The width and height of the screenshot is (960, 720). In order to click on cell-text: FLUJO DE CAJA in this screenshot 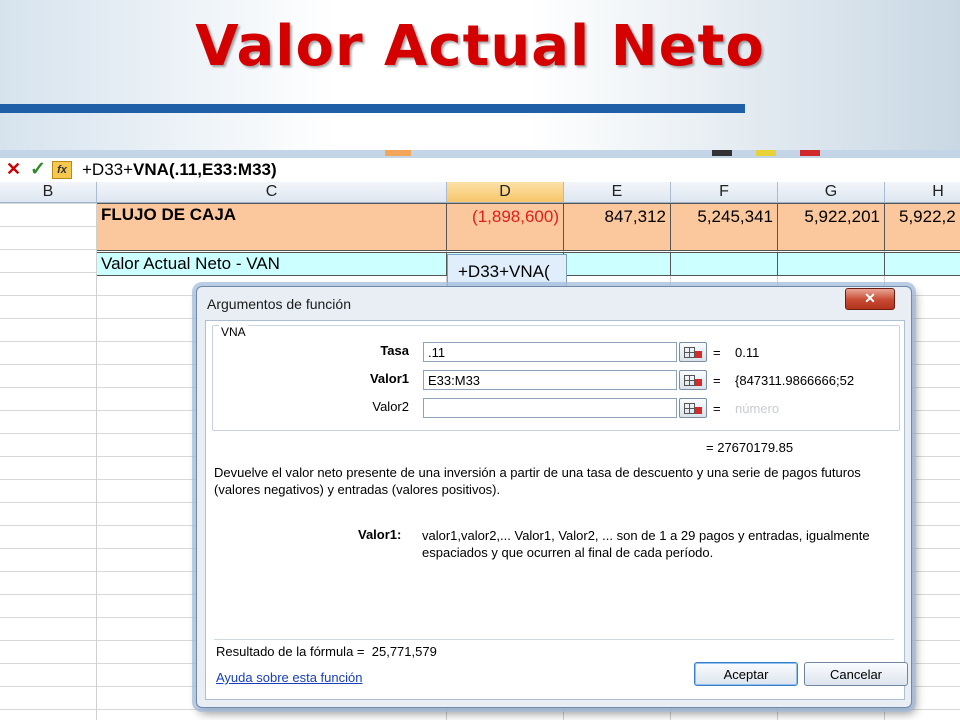, I will do `click(169, 214)`.